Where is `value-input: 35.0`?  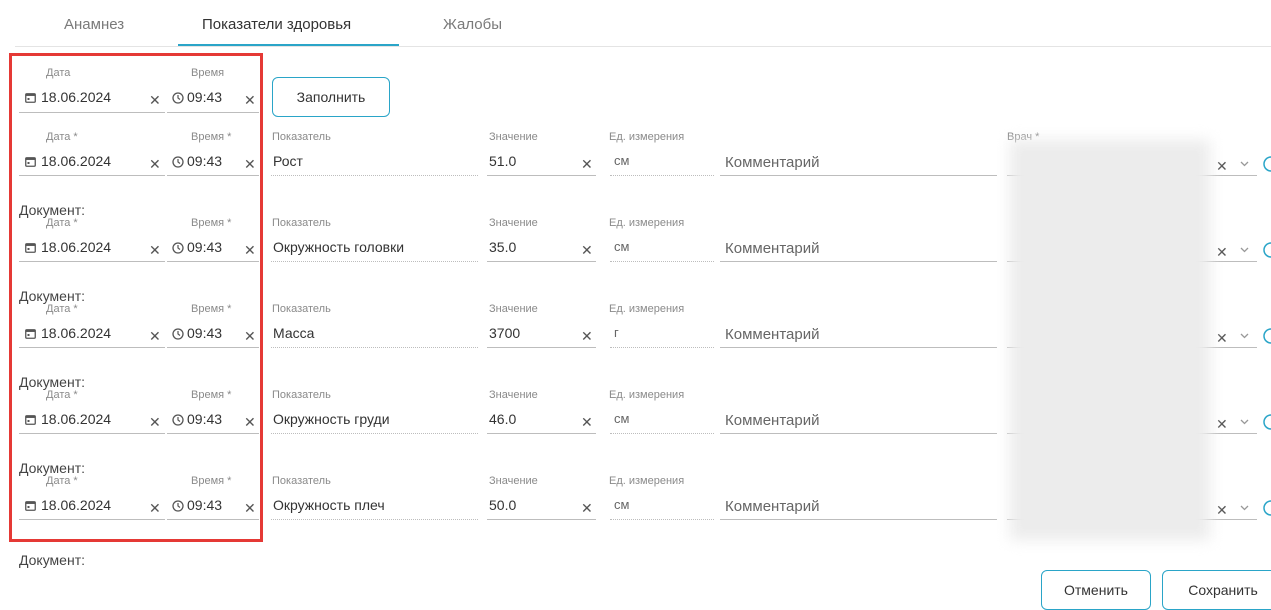
value-input: 35.0 is located at coordinates (502, 247).